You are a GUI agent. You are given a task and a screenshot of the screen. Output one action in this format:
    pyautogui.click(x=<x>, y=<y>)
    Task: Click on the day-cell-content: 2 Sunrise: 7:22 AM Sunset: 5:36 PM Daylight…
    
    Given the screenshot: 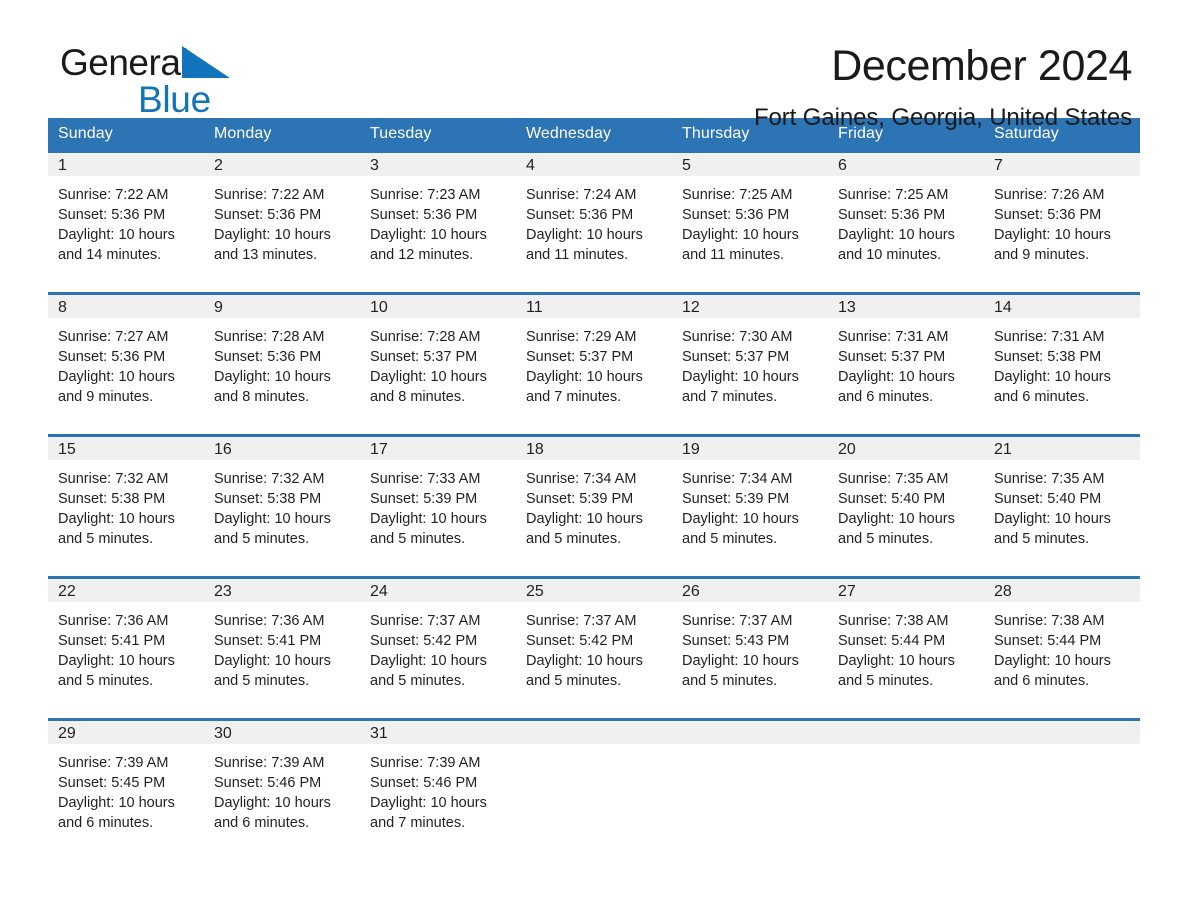 What is the action you would take?
    pyautogui.click(x=282, y=217)
    